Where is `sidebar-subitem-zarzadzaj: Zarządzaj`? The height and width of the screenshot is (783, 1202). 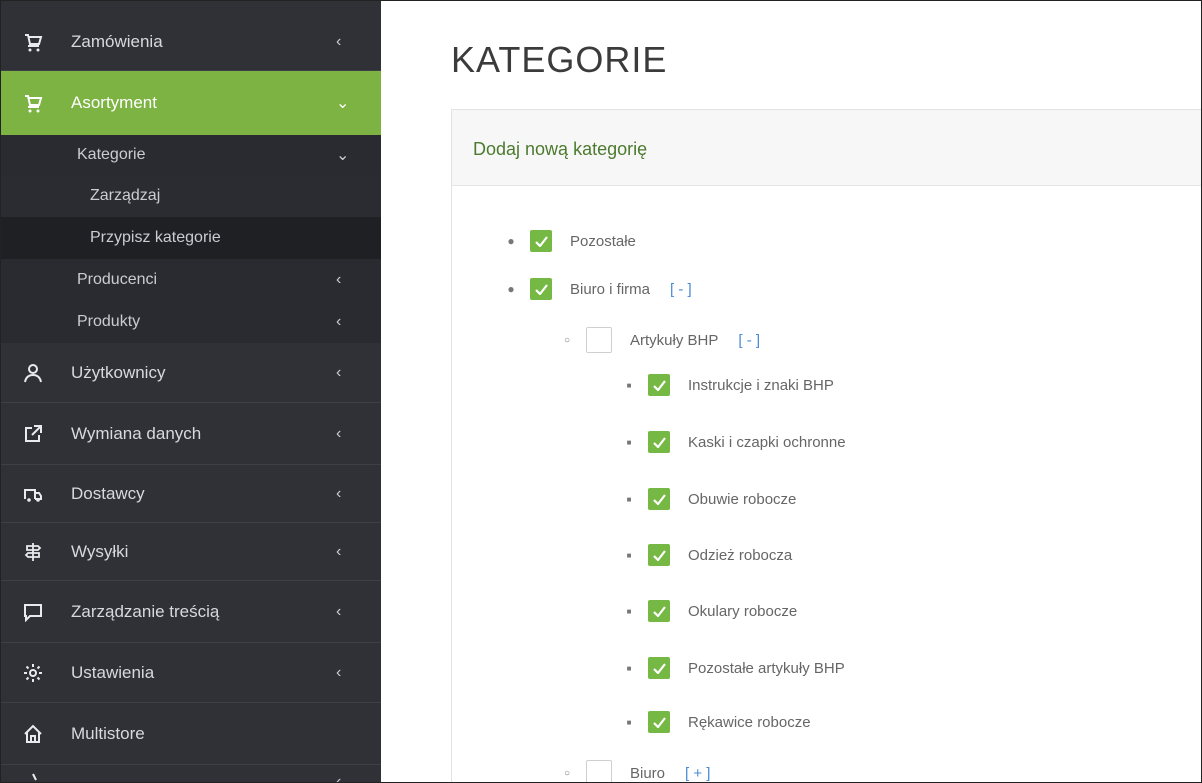
sidebar-subitem-zarzadzaj: Zarządzaj is located at coordinates (191, 196).